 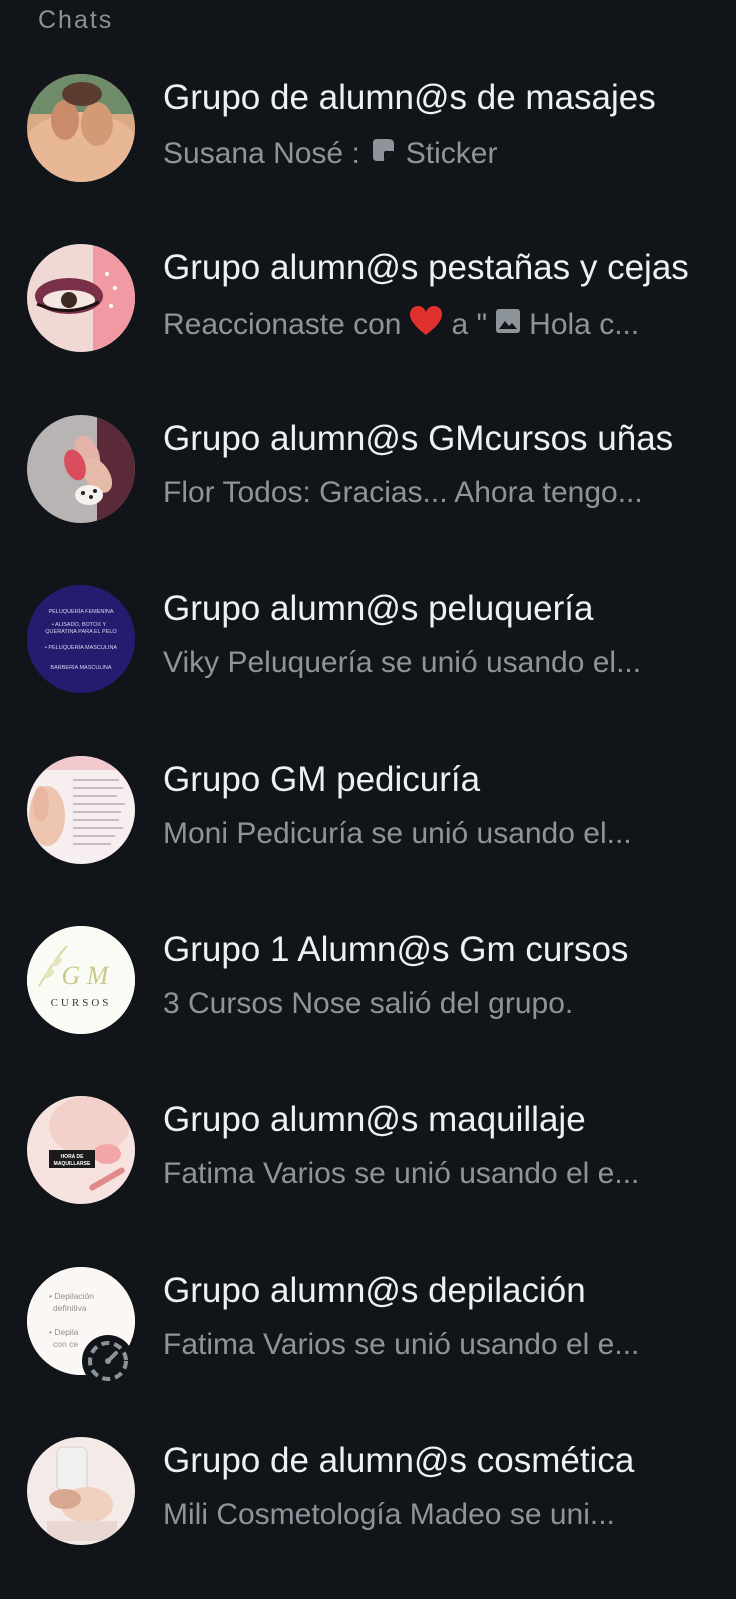 What do you see at coordinates (65, 1344) in the screenshot?
I see `flyer-line: con ce` at bounding box center [65, 1344].